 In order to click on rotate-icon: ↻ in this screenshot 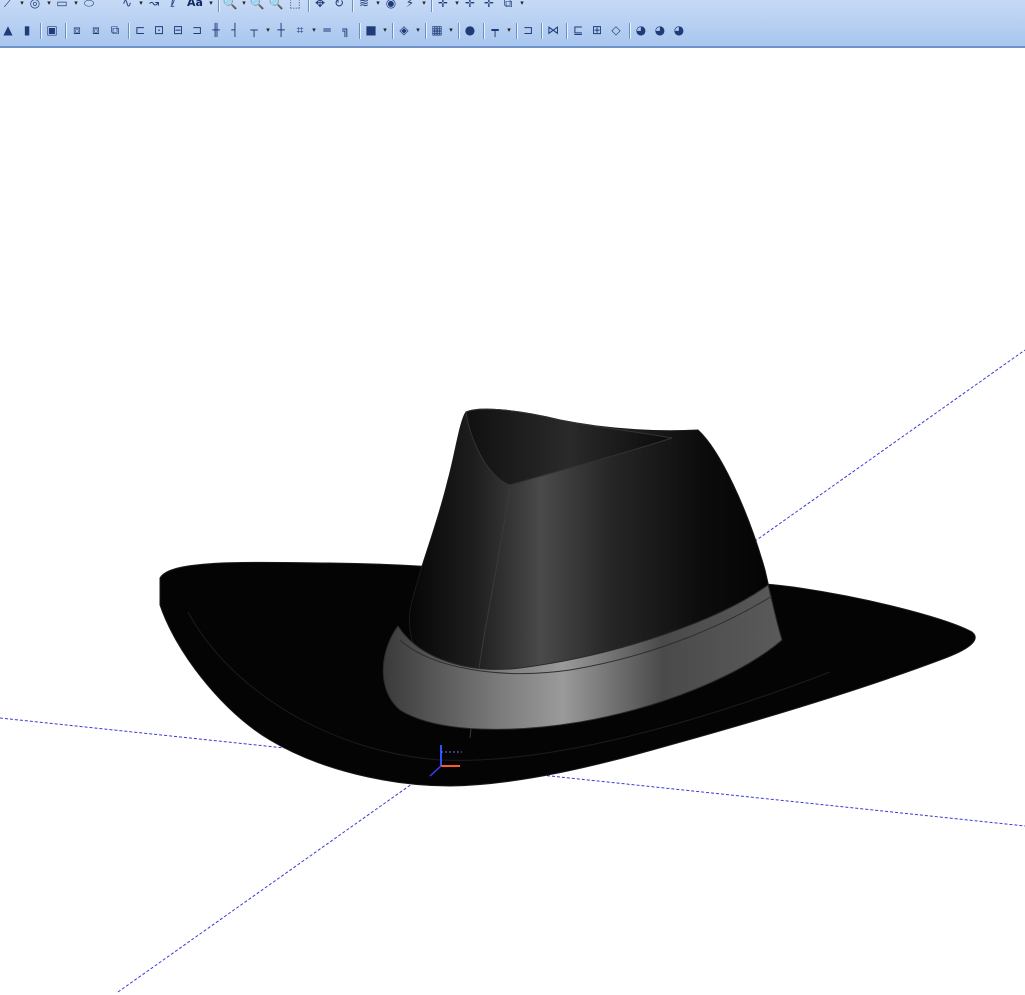, I will do `click(339, 5)`.